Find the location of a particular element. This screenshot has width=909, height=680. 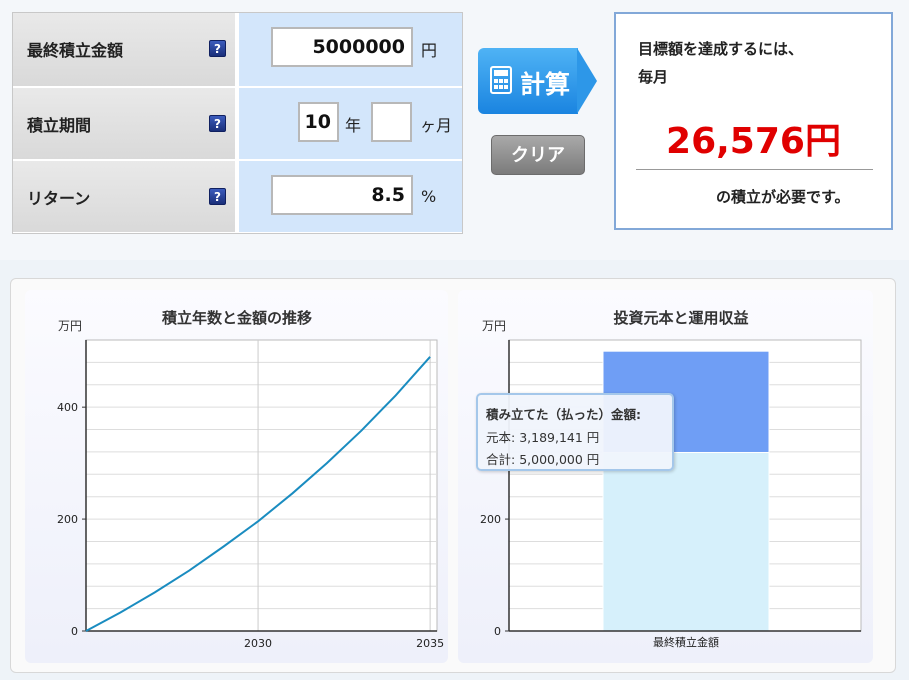

tooltip-principal-label: 元本: is located at coordinates (501, 437).